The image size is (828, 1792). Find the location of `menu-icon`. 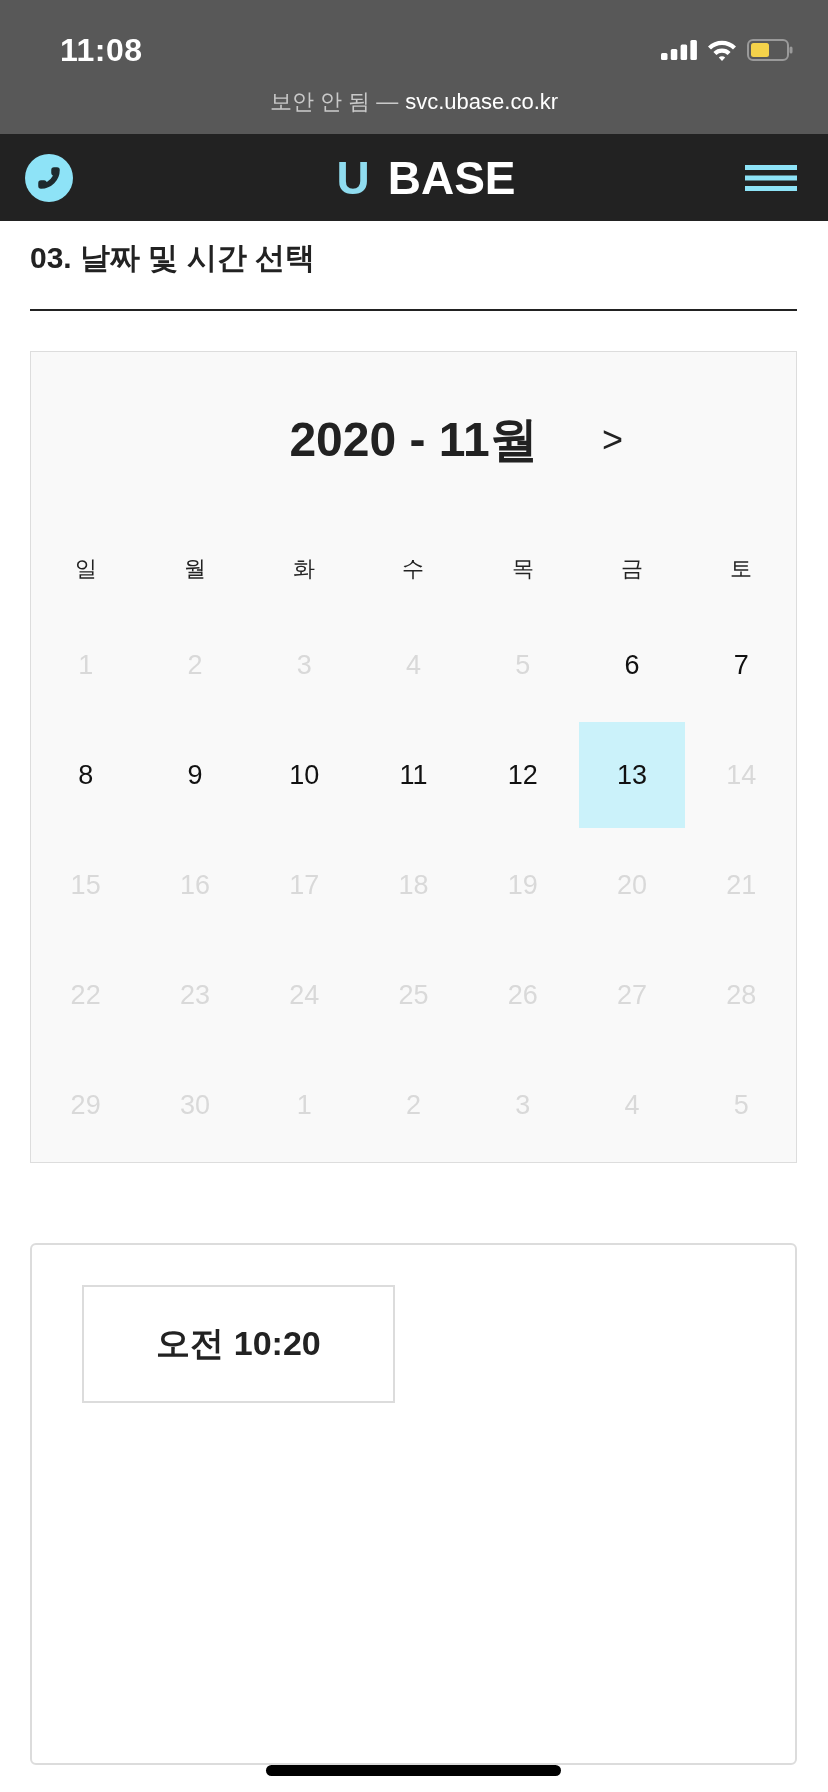

menu-icon is located at coordinates (771, 177).